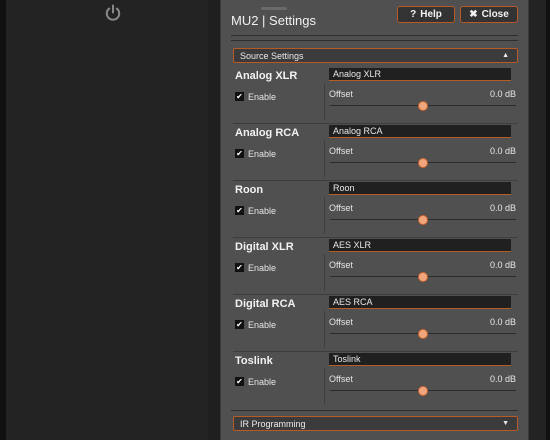  What do you see at coordinates (376, 381) in the screenshot?
I see `source-row: Toslink ✔ Enable Offset 0.0 dB` at bounding box center [376, 381].